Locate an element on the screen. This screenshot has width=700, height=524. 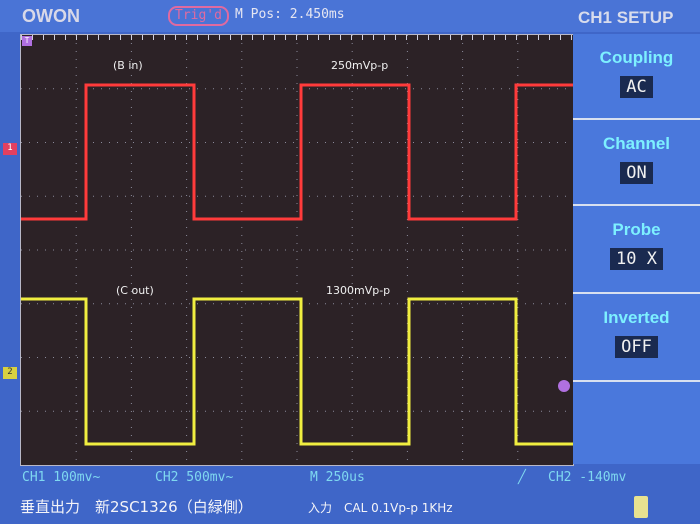
menu-coupling: Coupling AC is located at coordinates (636, 77).